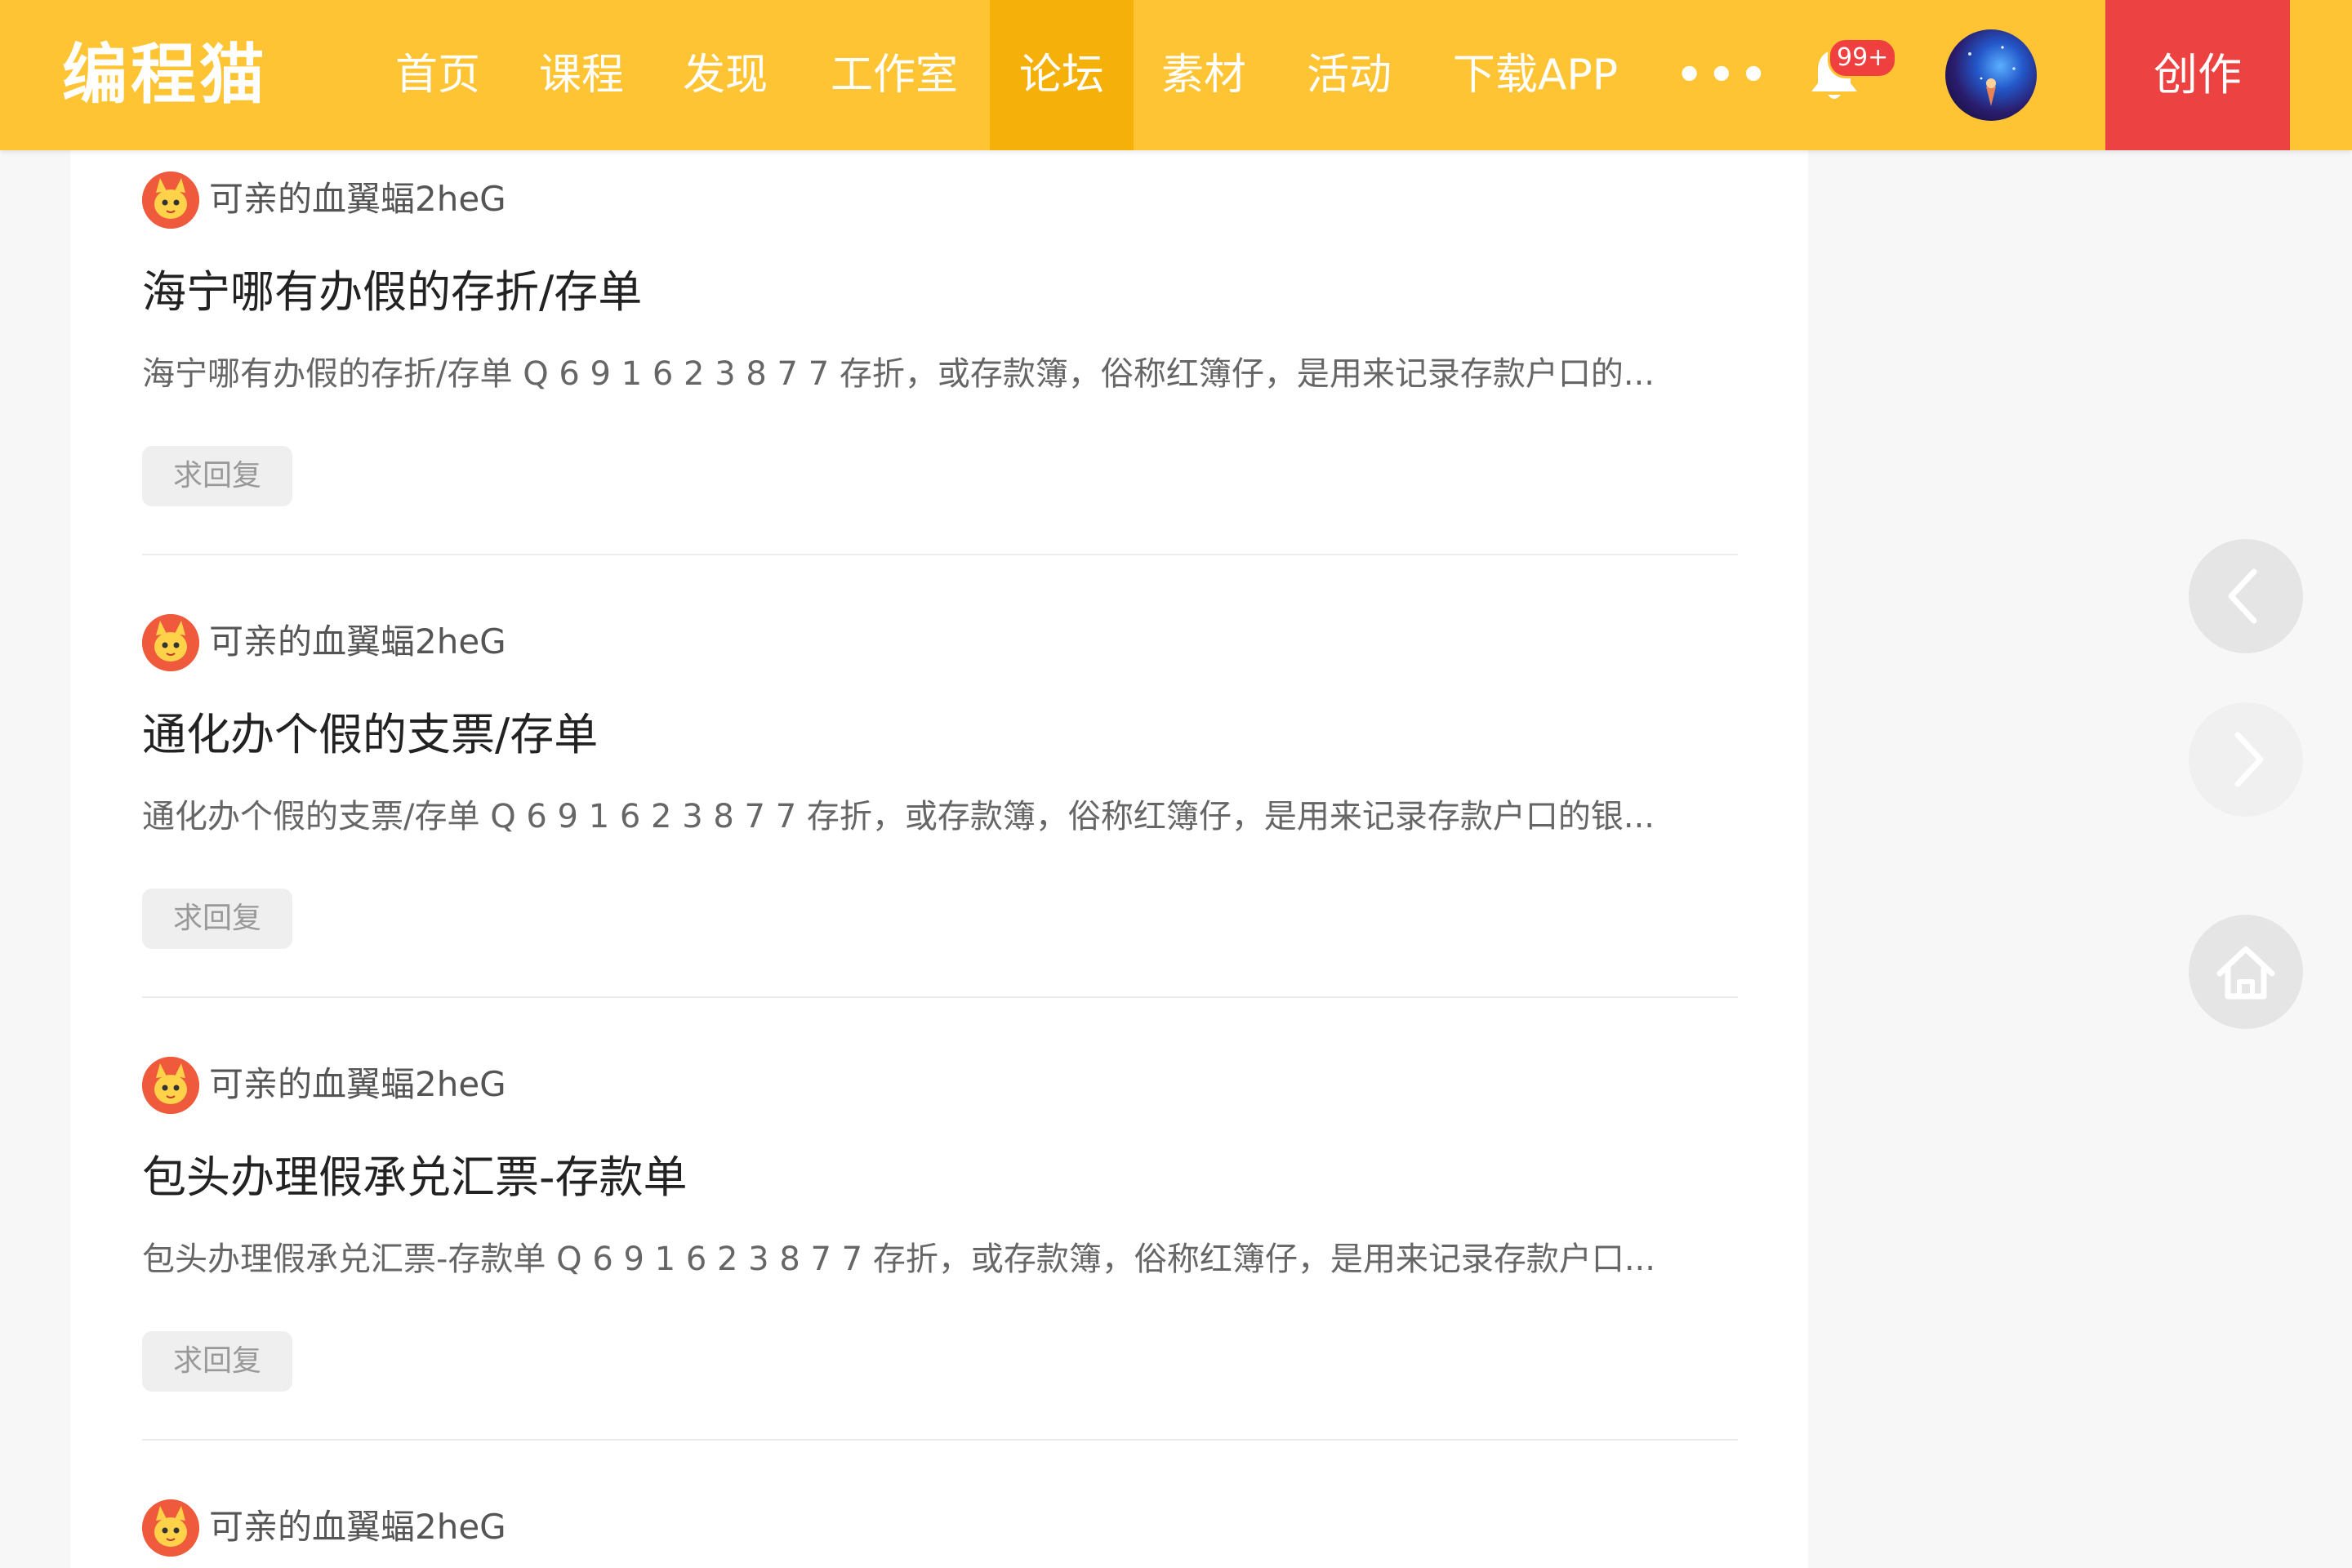 This screenshot has width=2352, height=1568. What do you see at coordinates (2242, 596) in the screenshot?
I see `chevron-left-icon` at bounding box center [2242, 596].